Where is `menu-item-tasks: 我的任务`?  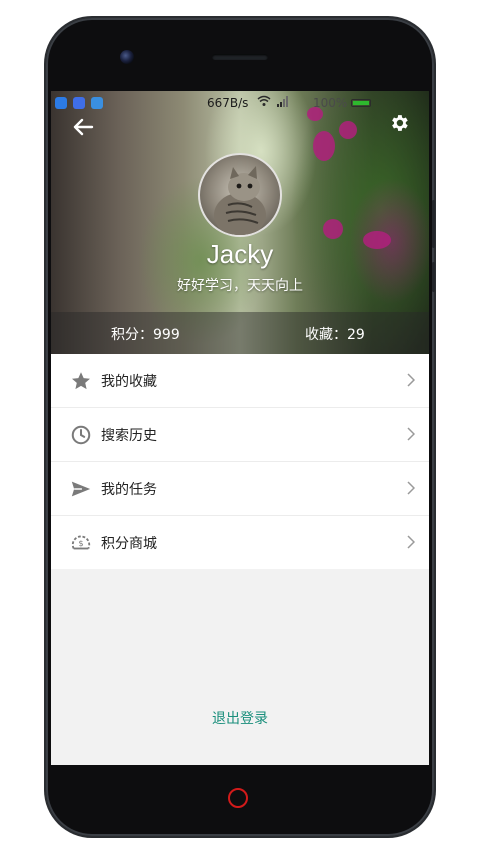
menu-item-tasks: 我的任务 is located at coordinates (240, 489).